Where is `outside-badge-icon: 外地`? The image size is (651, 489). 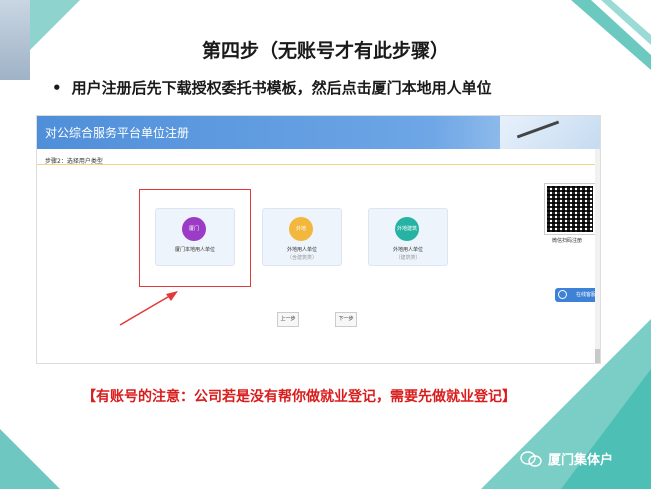 outside-badge-icon: 外地 is located at coordinates (301, 229).